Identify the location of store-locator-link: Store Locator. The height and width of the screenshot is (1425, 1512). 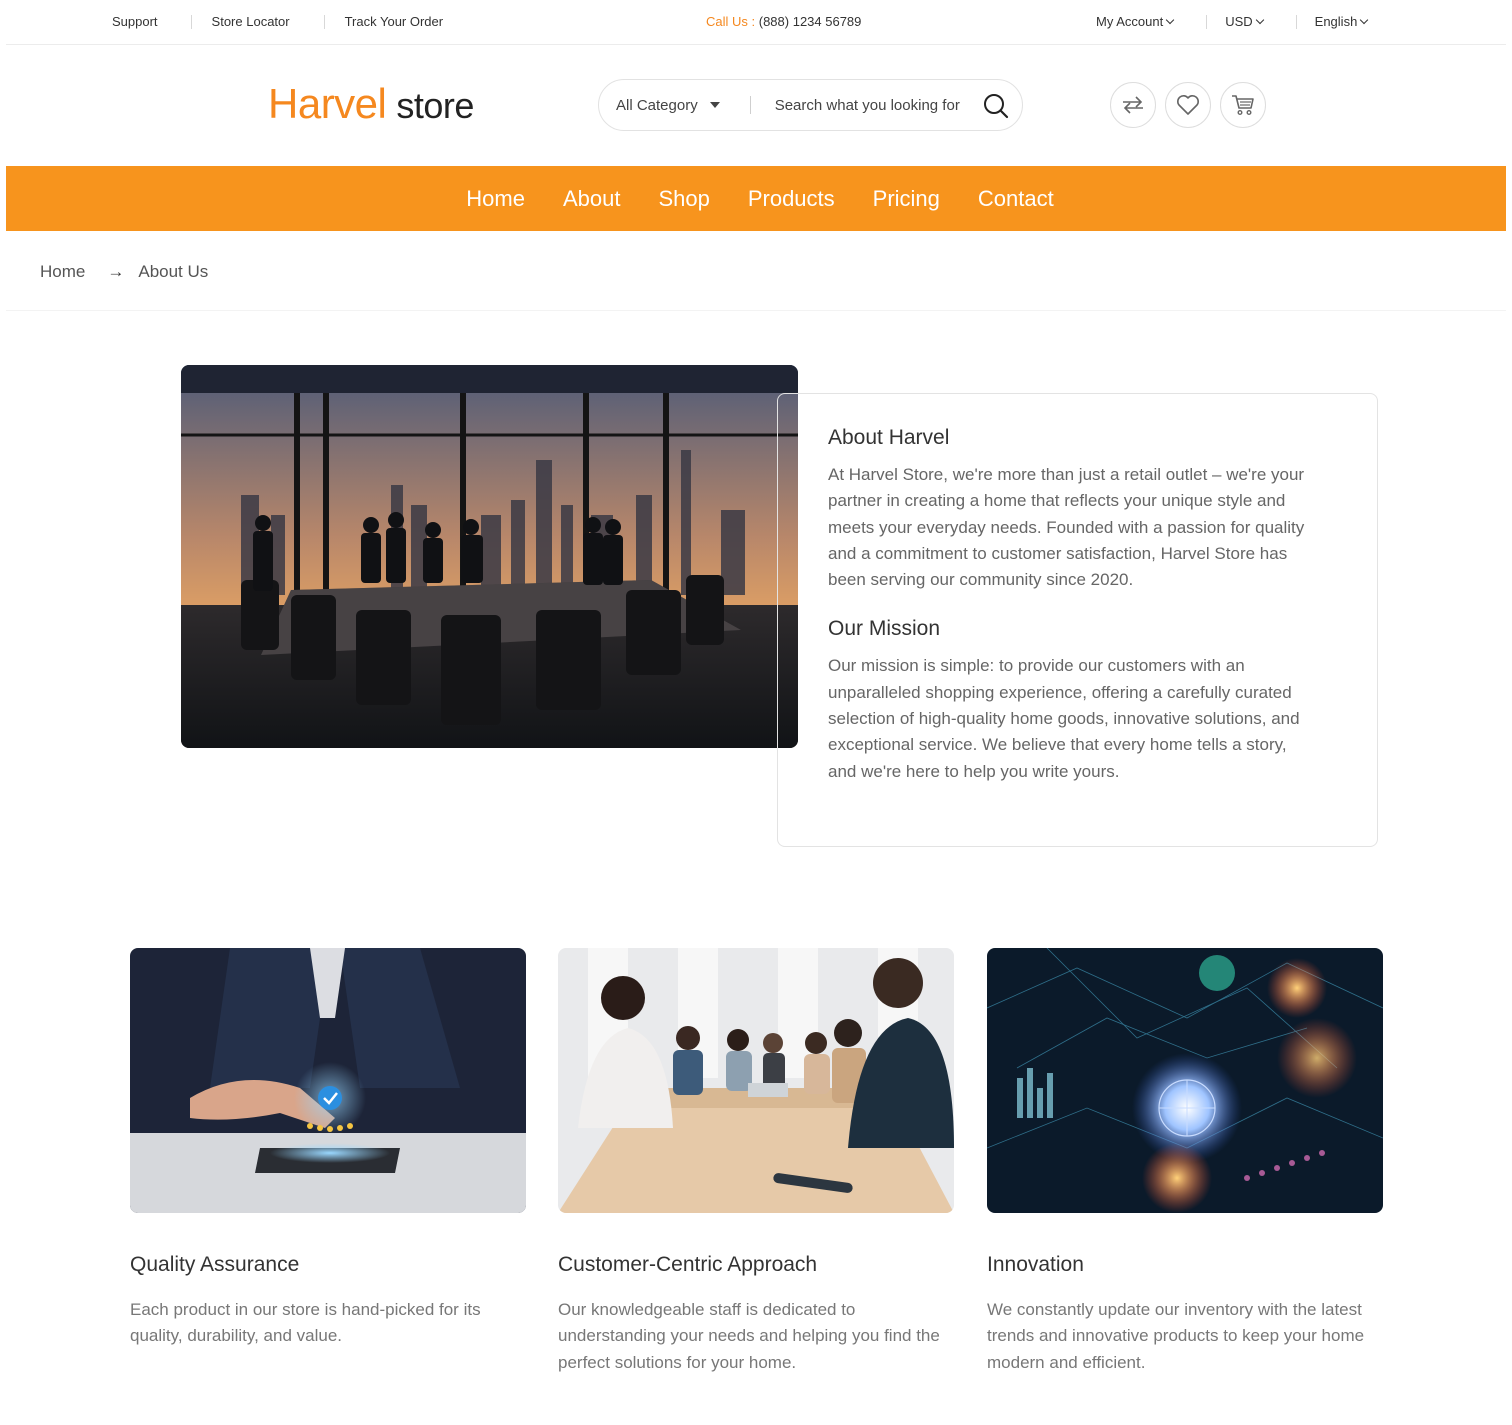
(251, 21).